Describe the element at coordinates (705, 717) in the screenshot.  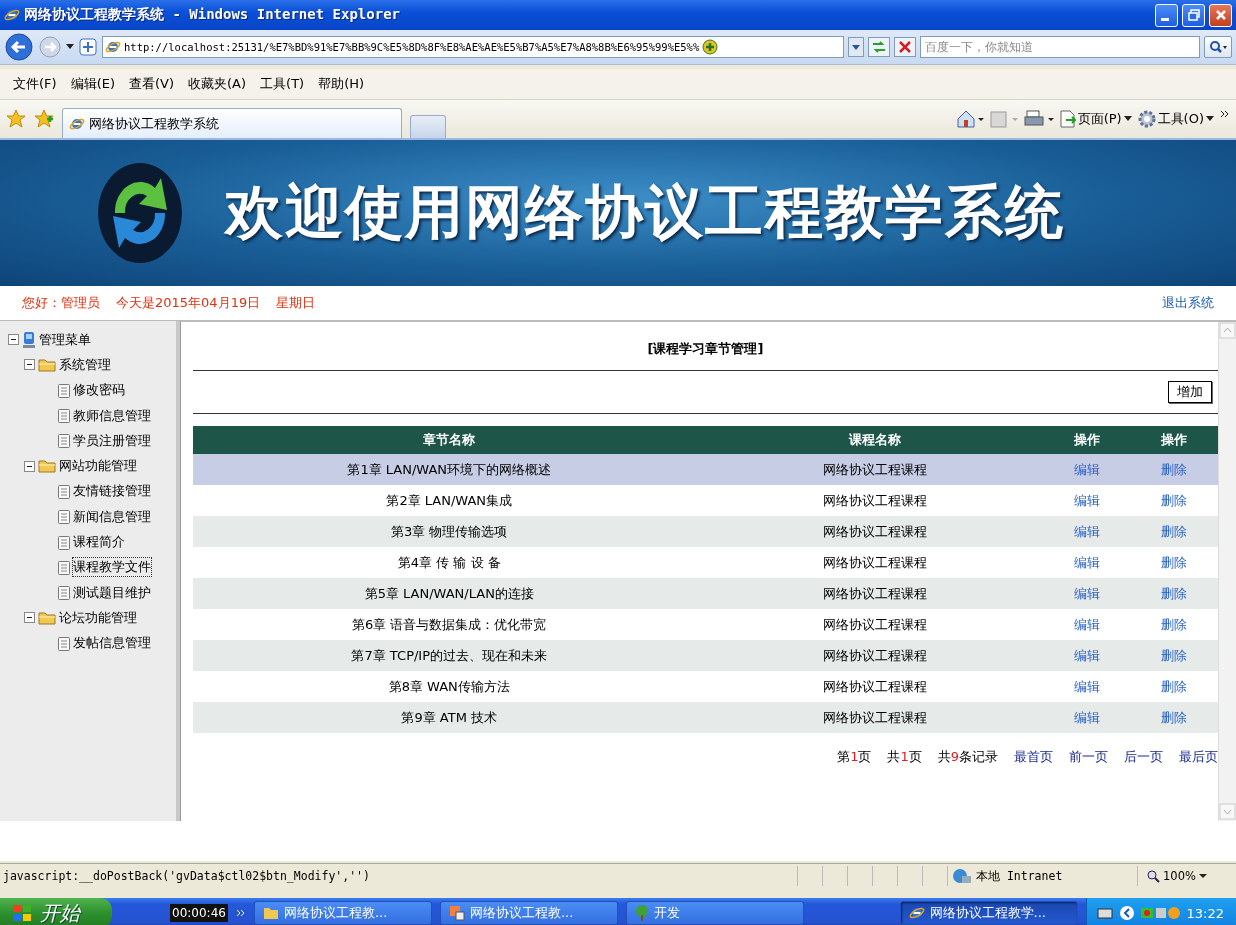
I see `table-row: 第9章 ATM 技术 网络协议工程课程 编辑 删除` at that location.